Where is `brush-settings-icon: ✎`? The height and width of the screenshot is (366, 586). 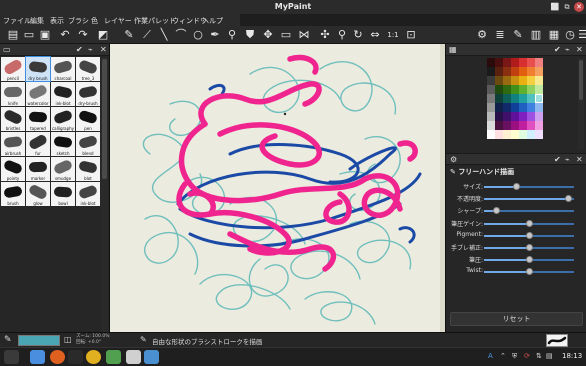 brush-settings-icon: ✎ is located at coordinates (518, 35).